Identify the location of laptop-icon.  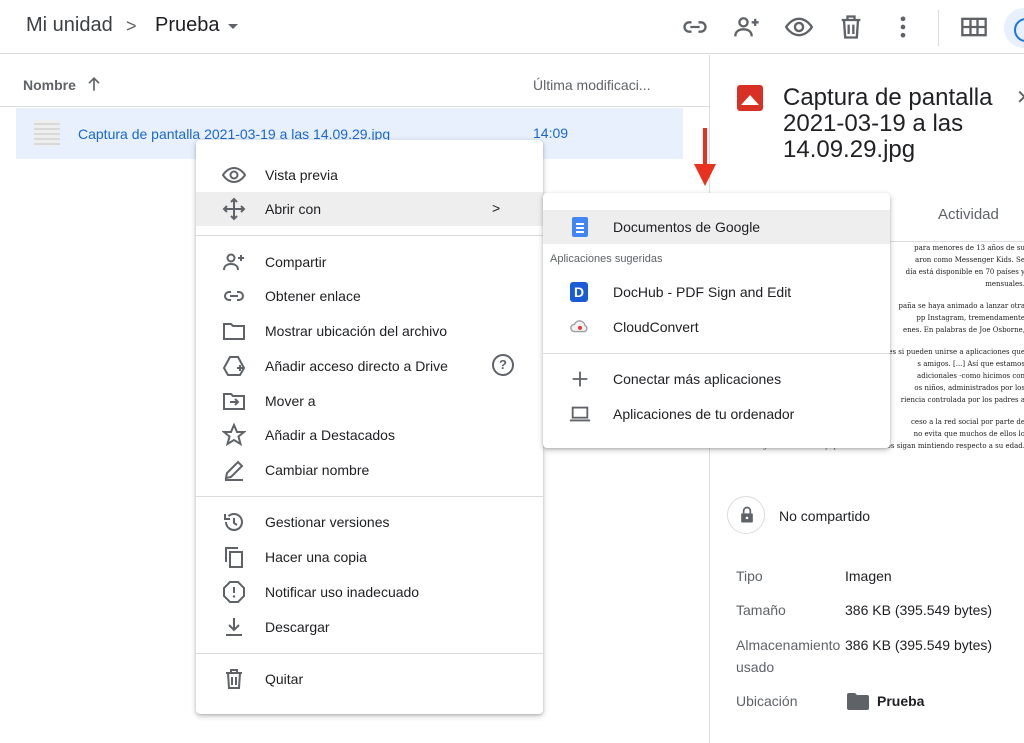
(580, 414).